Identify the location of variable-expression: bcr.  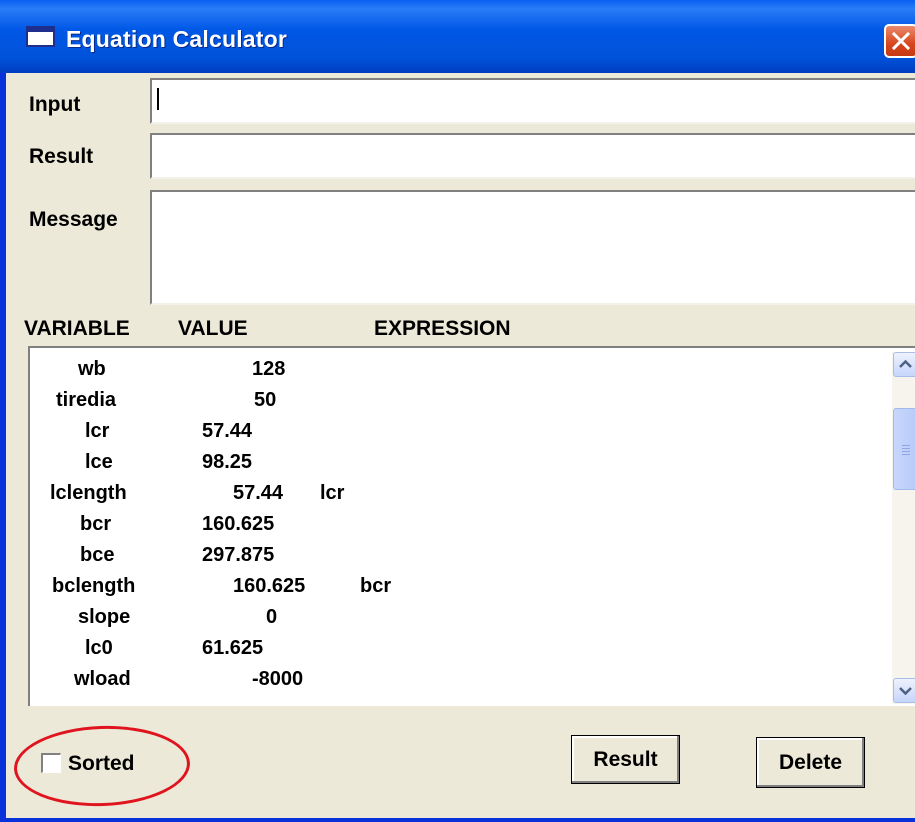
(376, 586).